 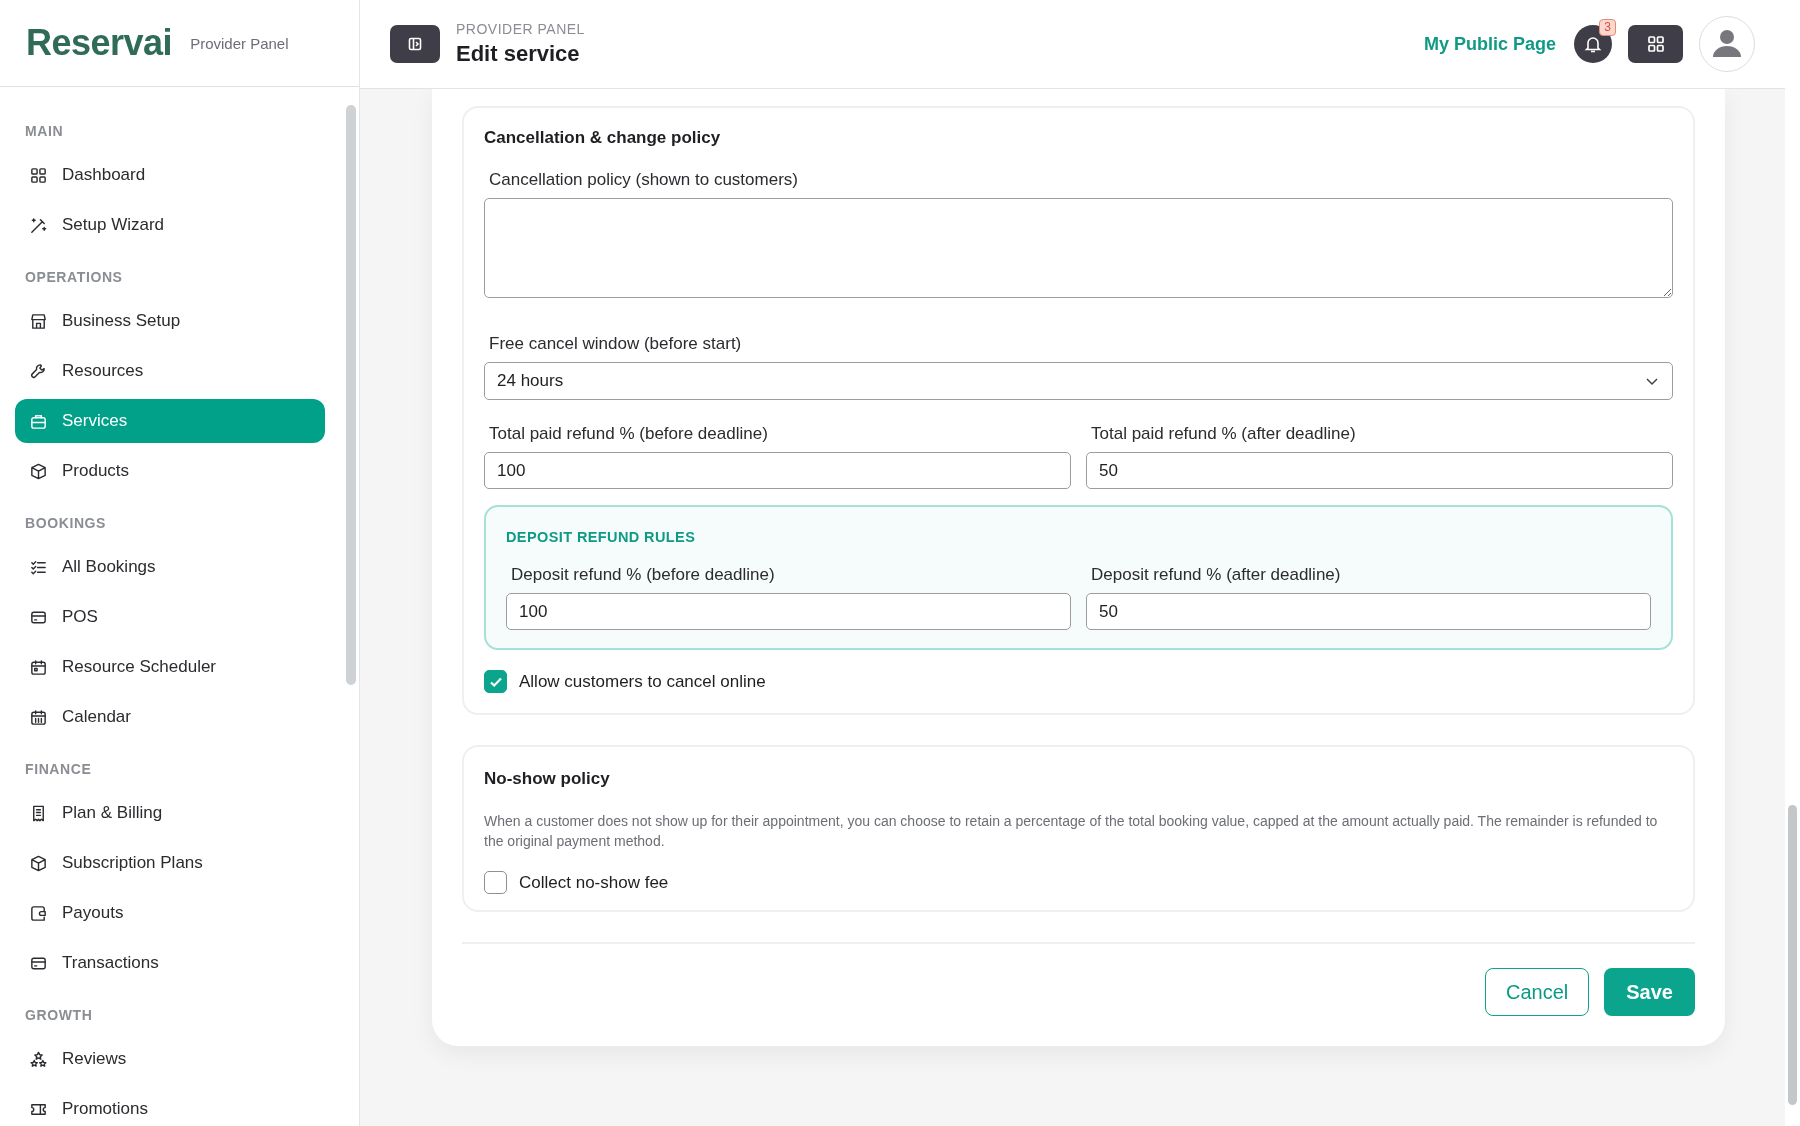 I want to click on brand-logo: Reservai, so click(x=99, y=43).